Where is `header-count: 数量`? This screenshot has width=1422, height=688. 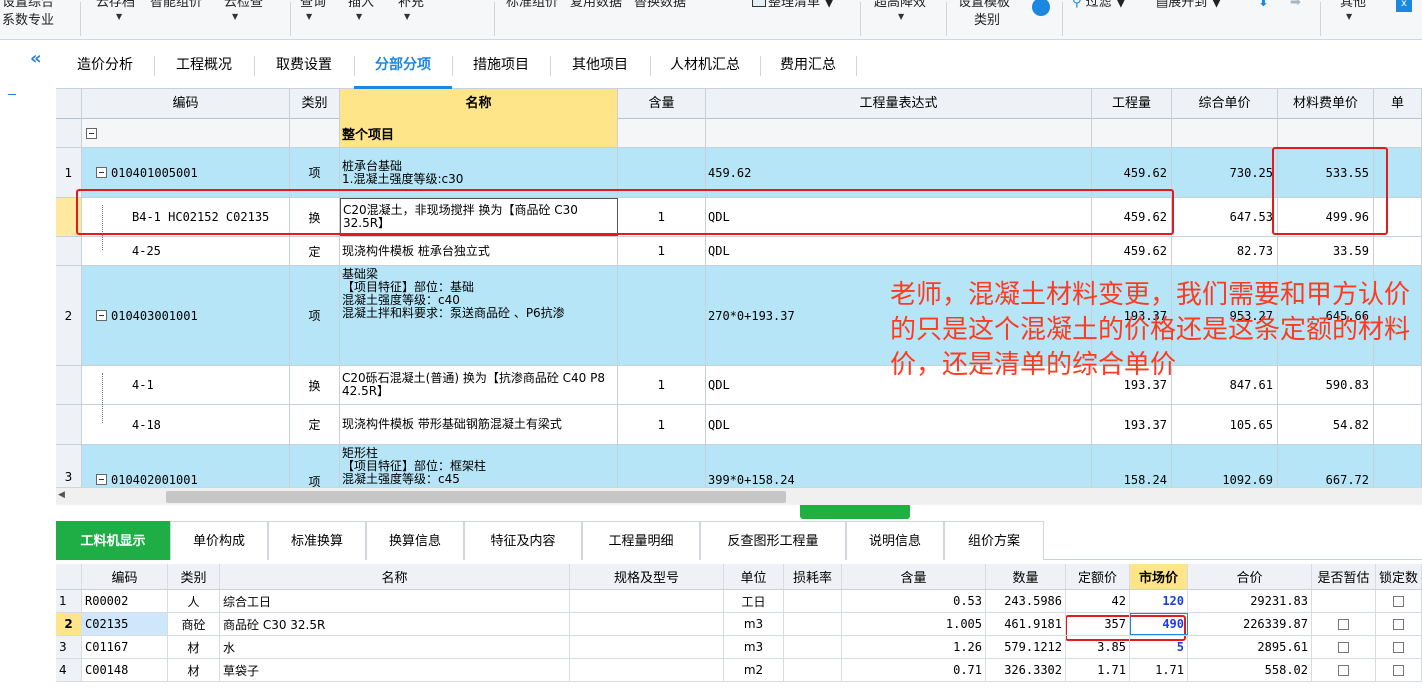 header-count: 数量 is located at coordinates (1026, 576).